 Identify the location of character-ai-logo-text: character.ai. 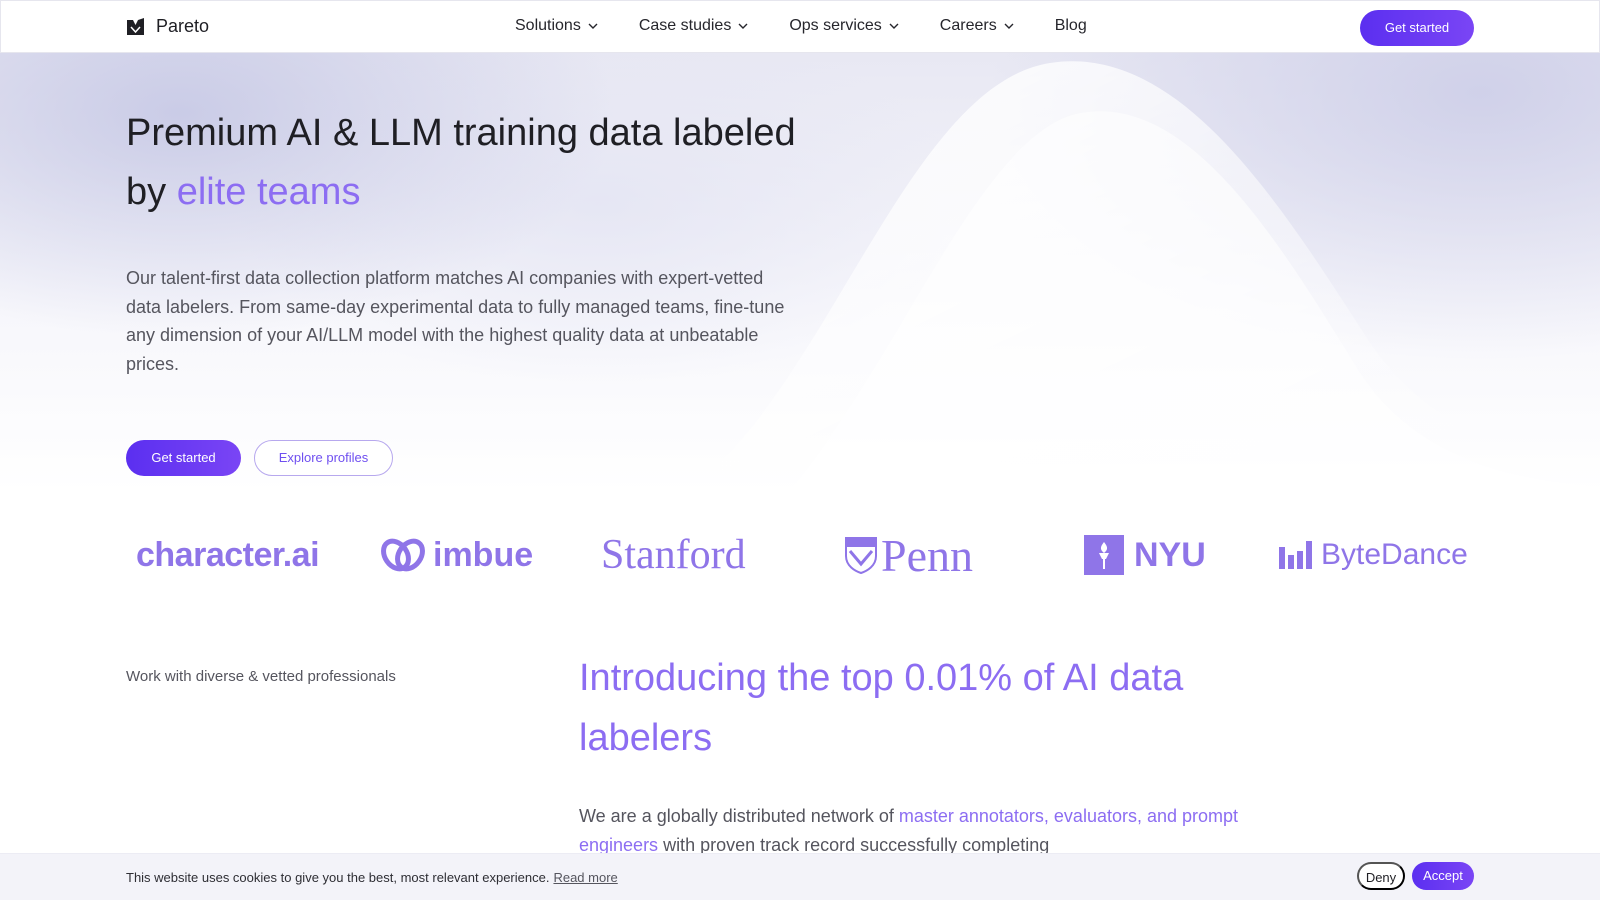
(228, 554).